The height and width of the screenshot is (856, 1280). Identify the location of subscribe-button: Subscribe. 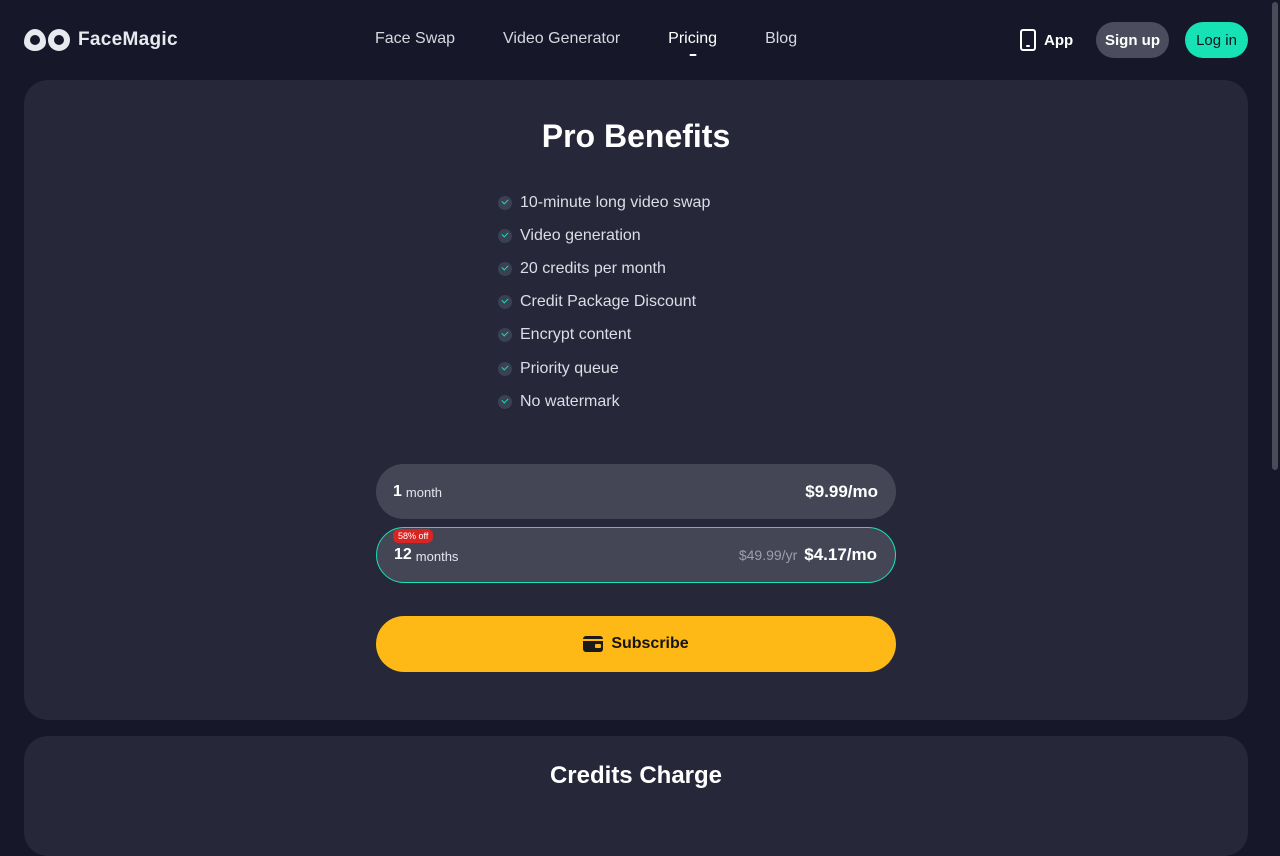
(636, 644).